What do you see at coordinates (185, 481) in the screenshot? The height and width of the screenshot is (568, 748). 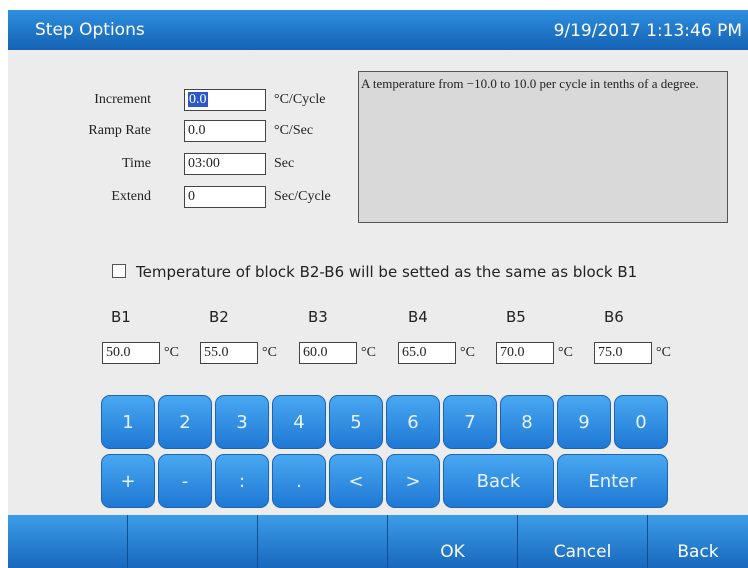 I see `key-minus: -` at bounding box center [185, 481].